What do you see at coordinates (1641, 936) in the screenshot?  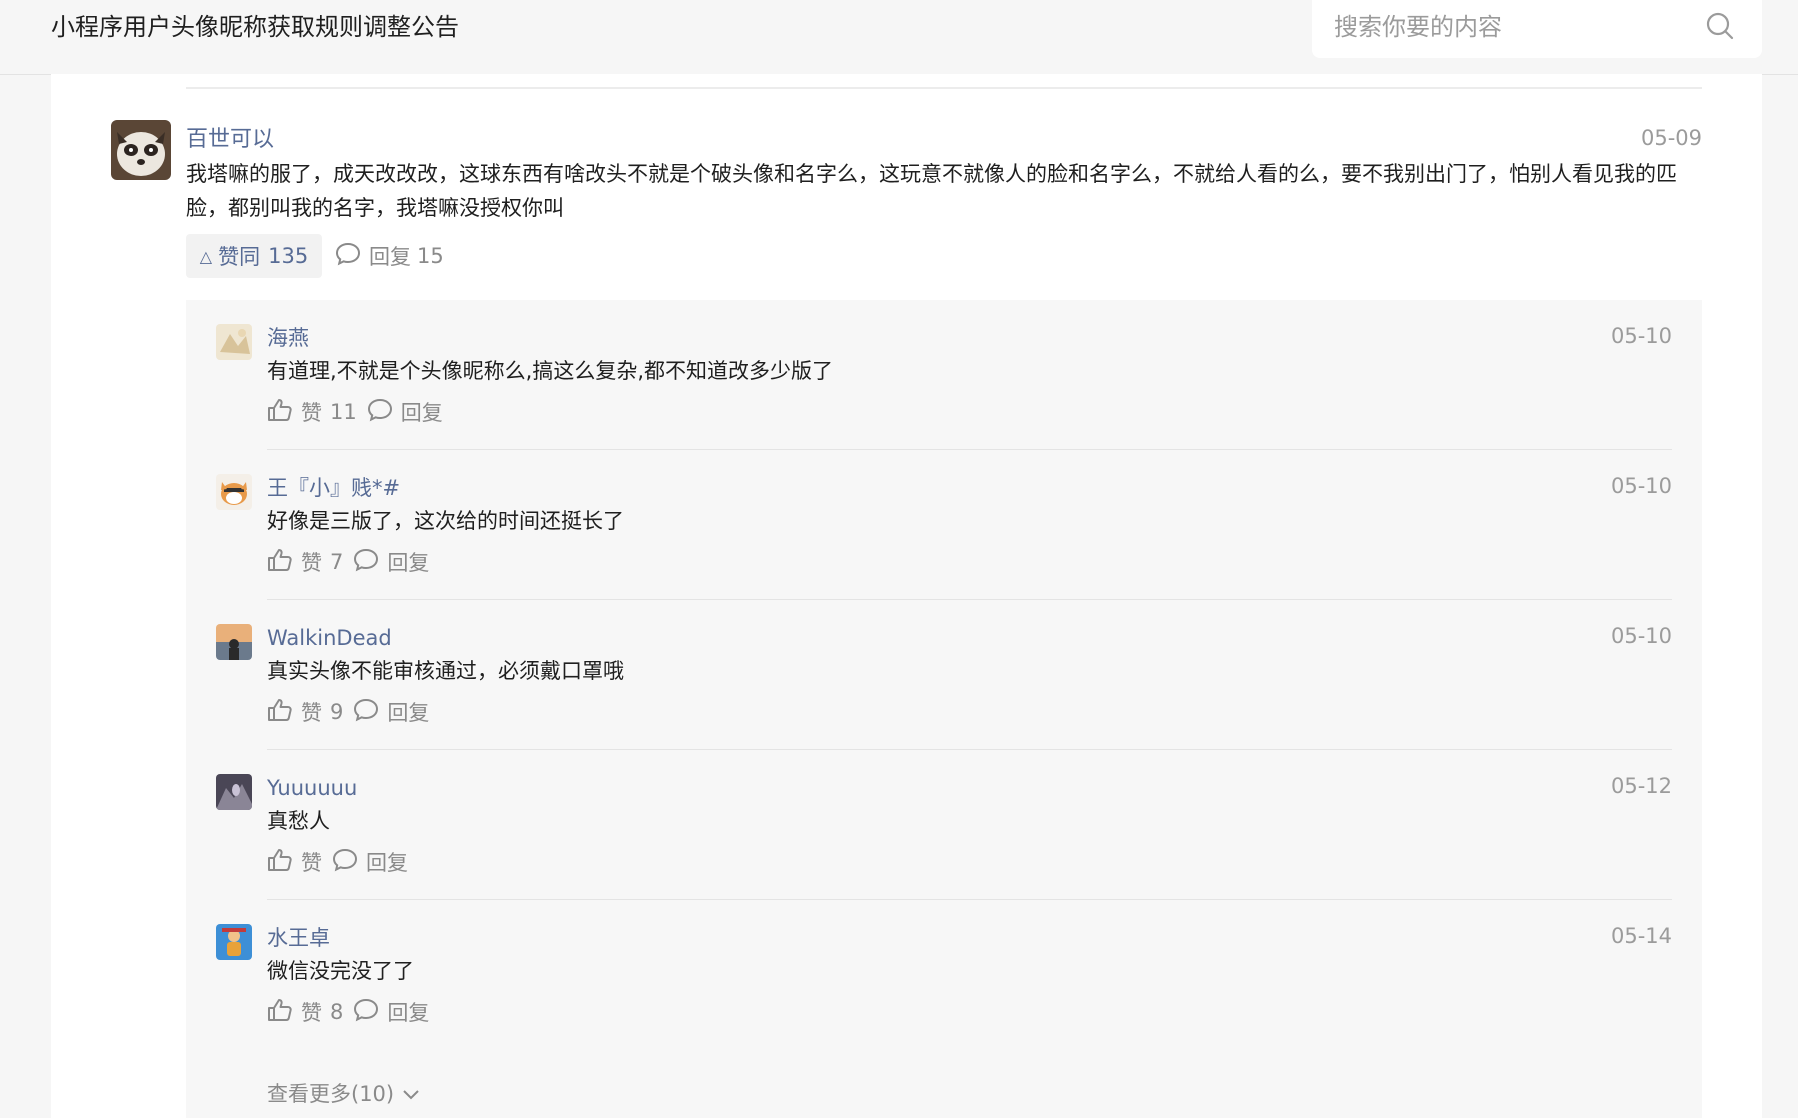 I see `reply-date: 05-14` at bounding box center [1641, 936].